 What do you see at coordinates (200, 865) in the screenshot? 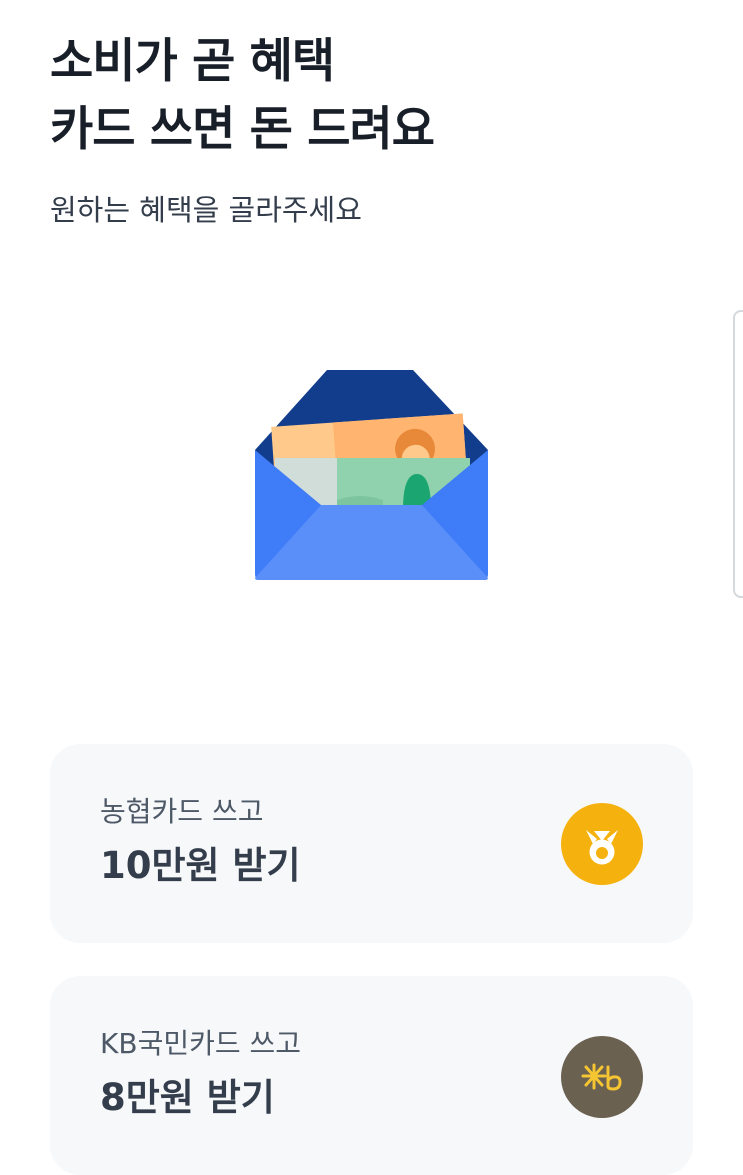
I see `card-title: 10만원 받기` at bounding box center [200, 865].